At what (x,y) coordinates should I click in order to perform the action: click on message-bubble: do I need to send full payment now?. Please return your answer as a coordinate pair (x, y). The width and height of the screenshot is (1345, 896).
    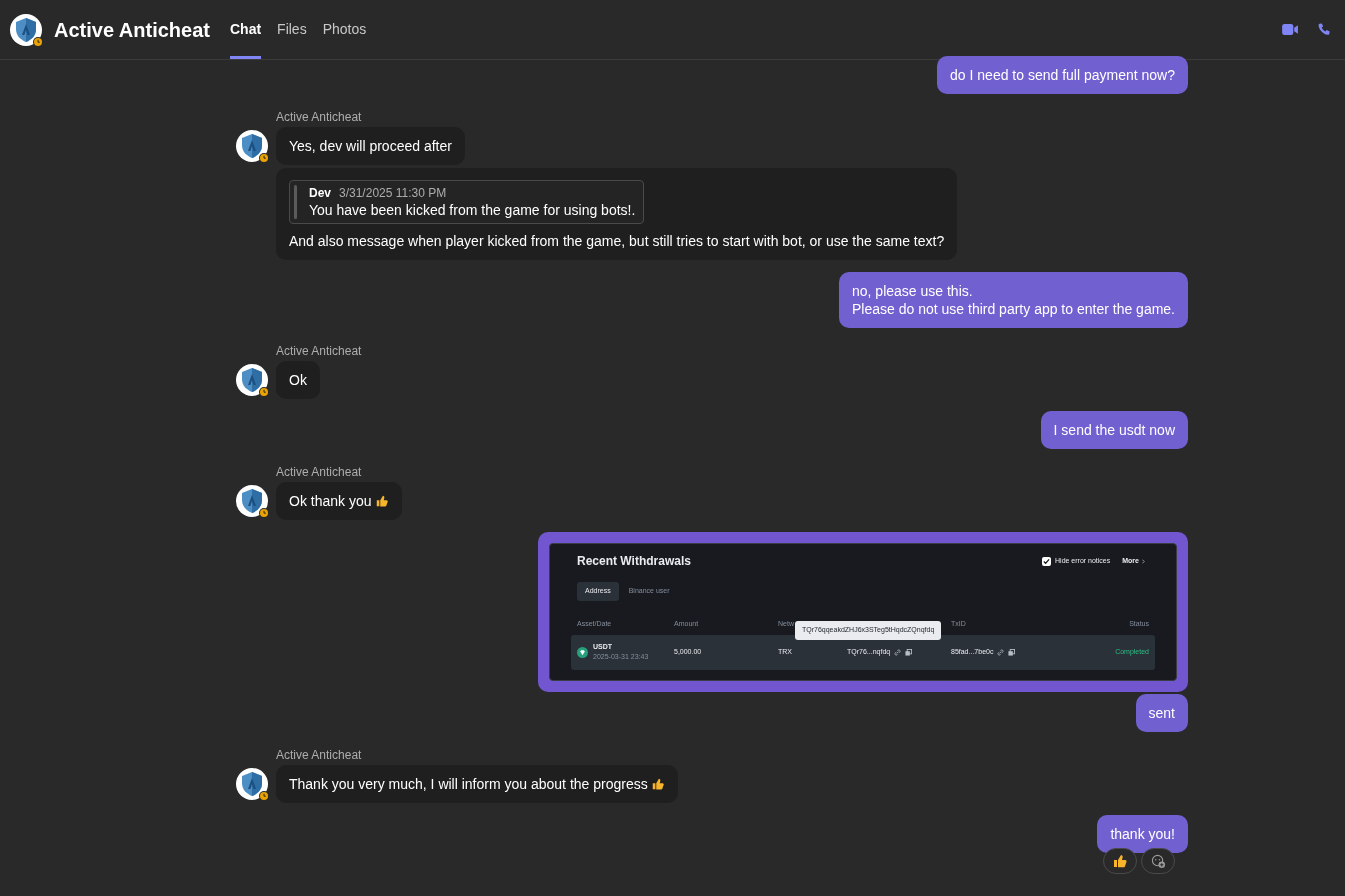
    Looking at the image, I should click on (1062, 75).